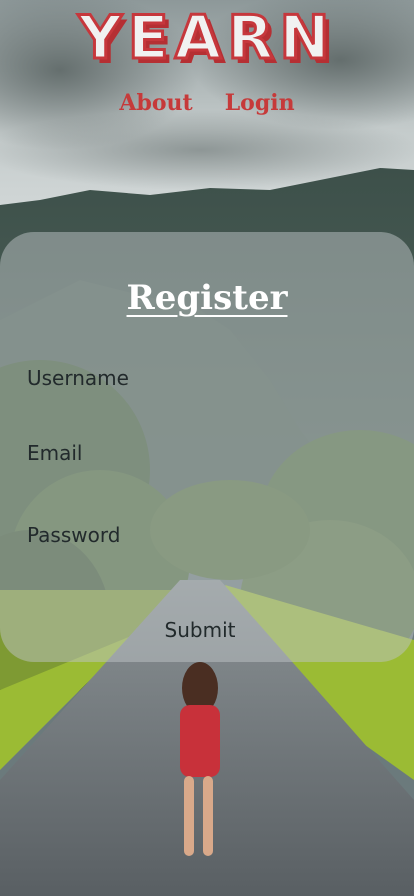 The width and height of the screenshot is (414, 896). Describe the element at coordinates (78, 378) in the screenshot. I see `username-label: Username` at that location.